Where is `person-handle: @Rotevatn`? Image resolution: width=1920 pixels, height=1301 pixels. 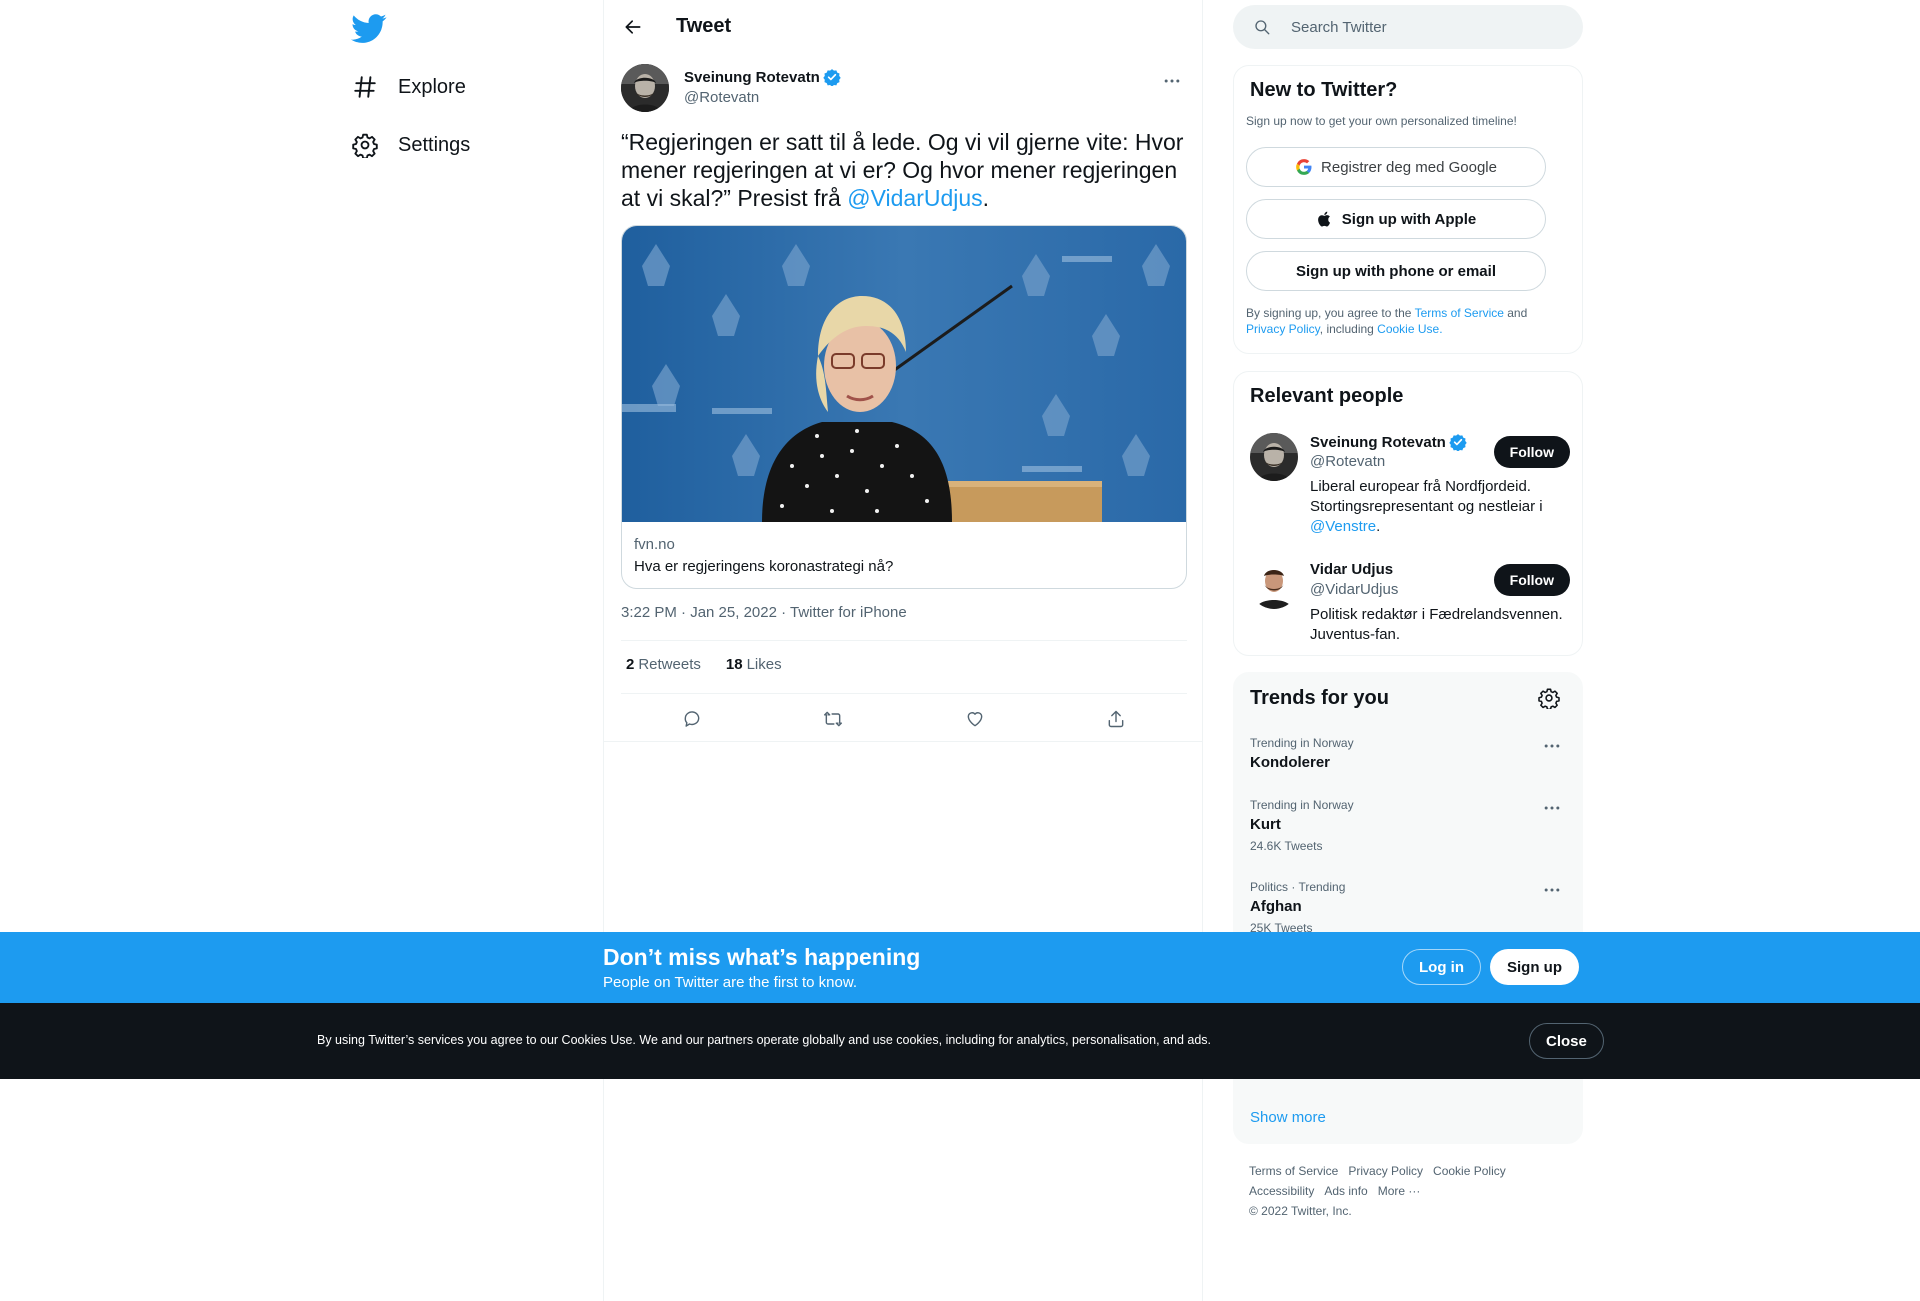 person-handle: @Rotevatn is located at coordinates (1348, 461).